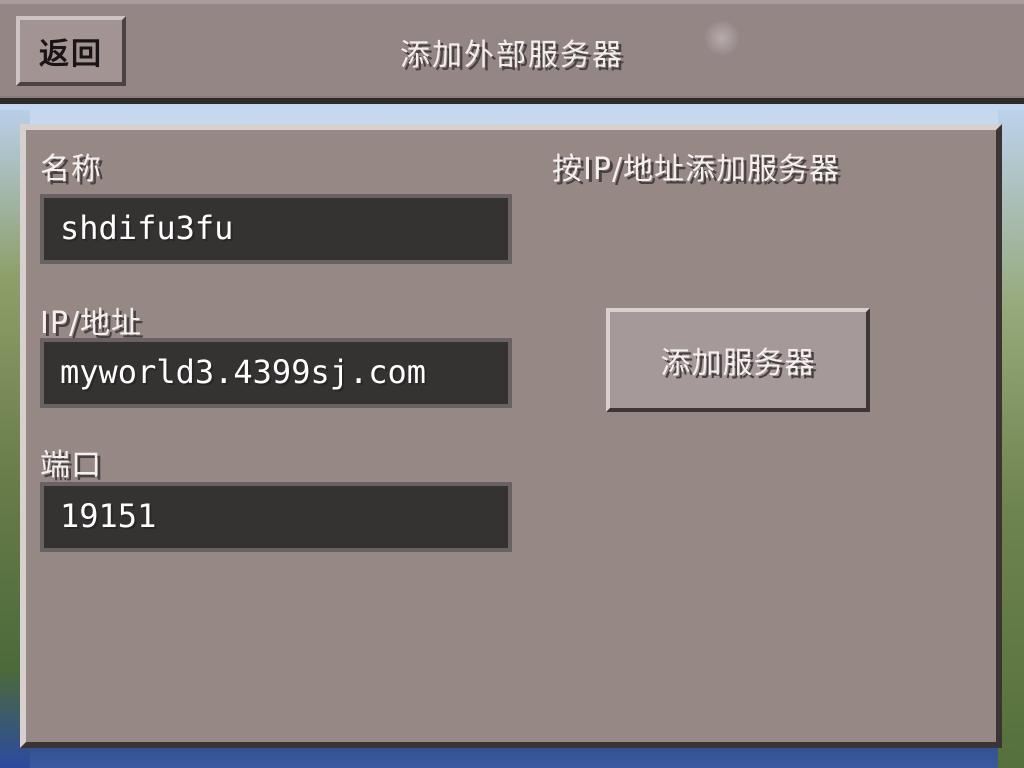  Describe the element at coordinates (512, 55) in the screenshot. I see `page-title: 添加外部服务器` at that location.